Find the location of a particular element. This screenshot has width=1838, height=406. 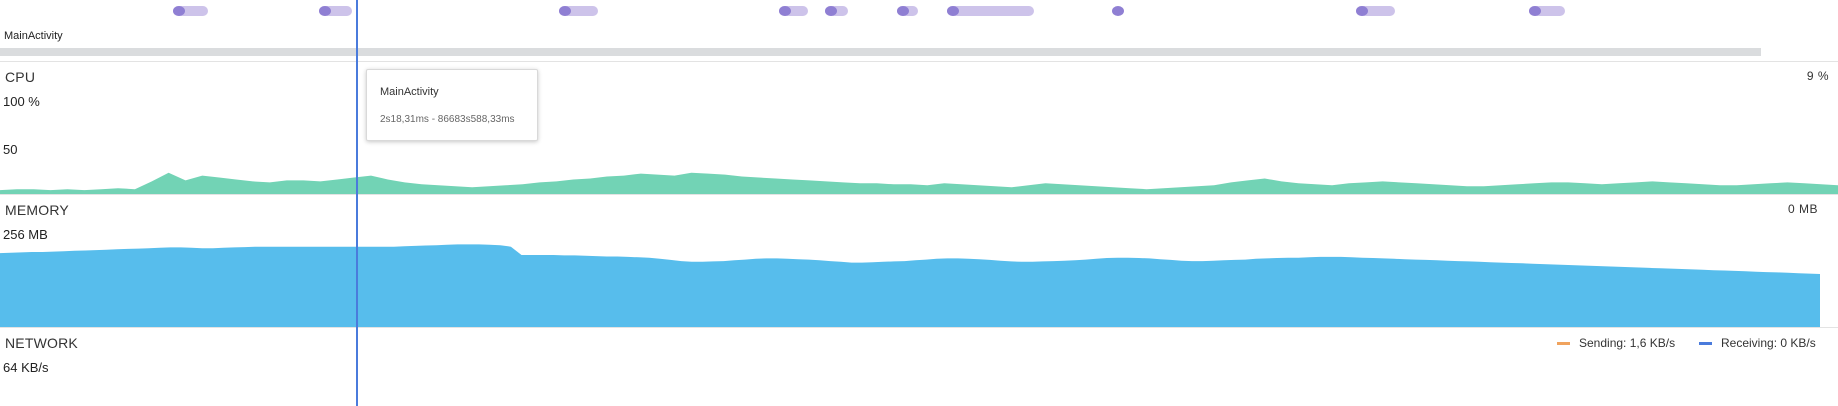

timeline-cursor is located at coordinates (357, 203).